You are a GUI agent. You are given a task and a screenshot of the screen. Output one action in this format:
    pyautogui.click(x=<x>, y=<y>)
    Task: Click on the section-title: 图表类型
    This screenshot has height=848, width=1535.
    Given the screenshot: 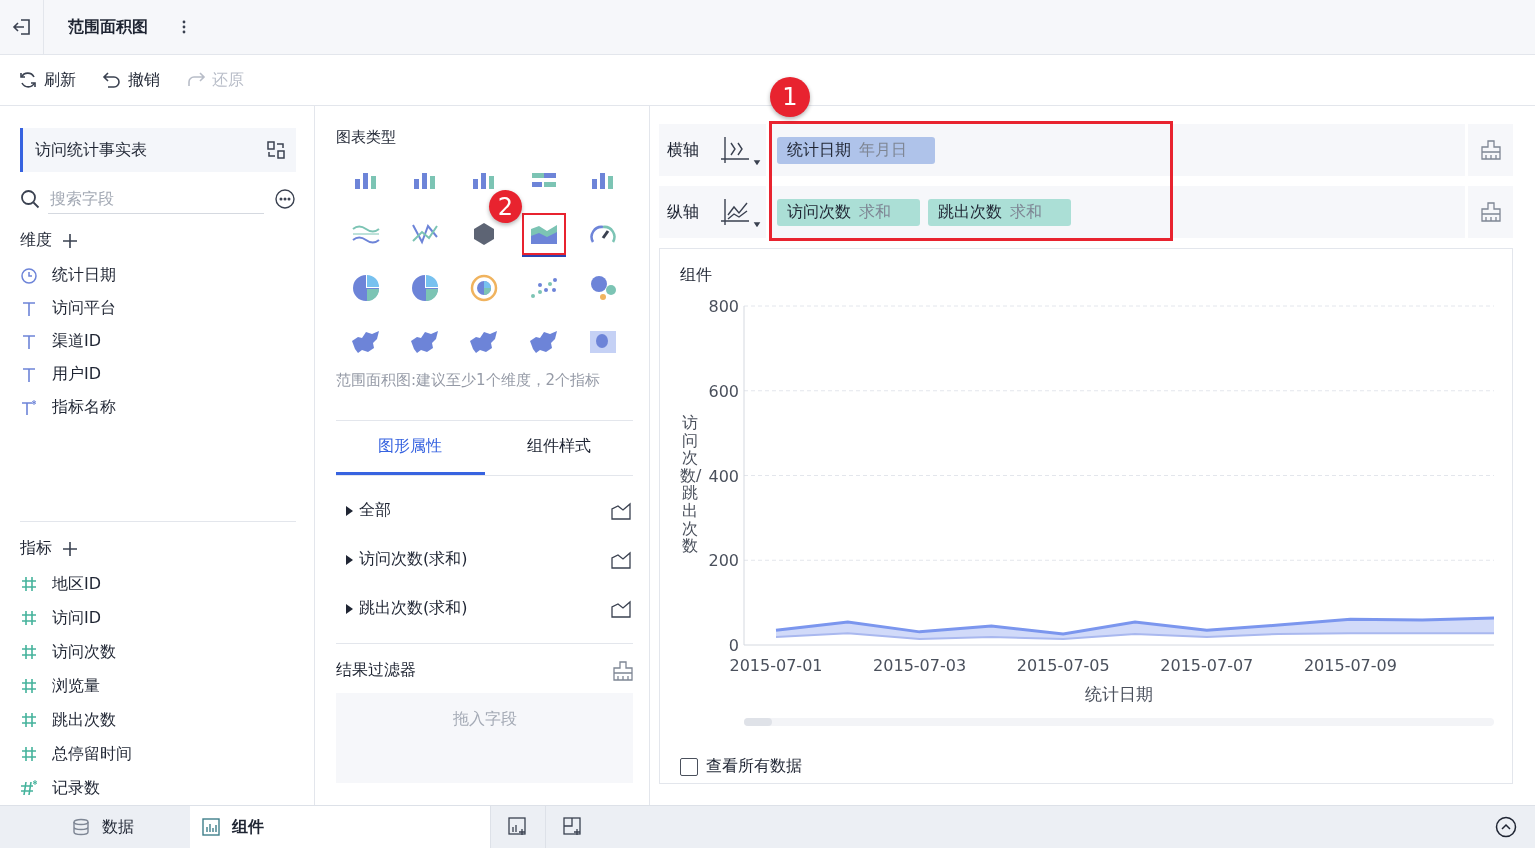 What is the action you would take?
    pyautogui.click(x=366, y=137)
    